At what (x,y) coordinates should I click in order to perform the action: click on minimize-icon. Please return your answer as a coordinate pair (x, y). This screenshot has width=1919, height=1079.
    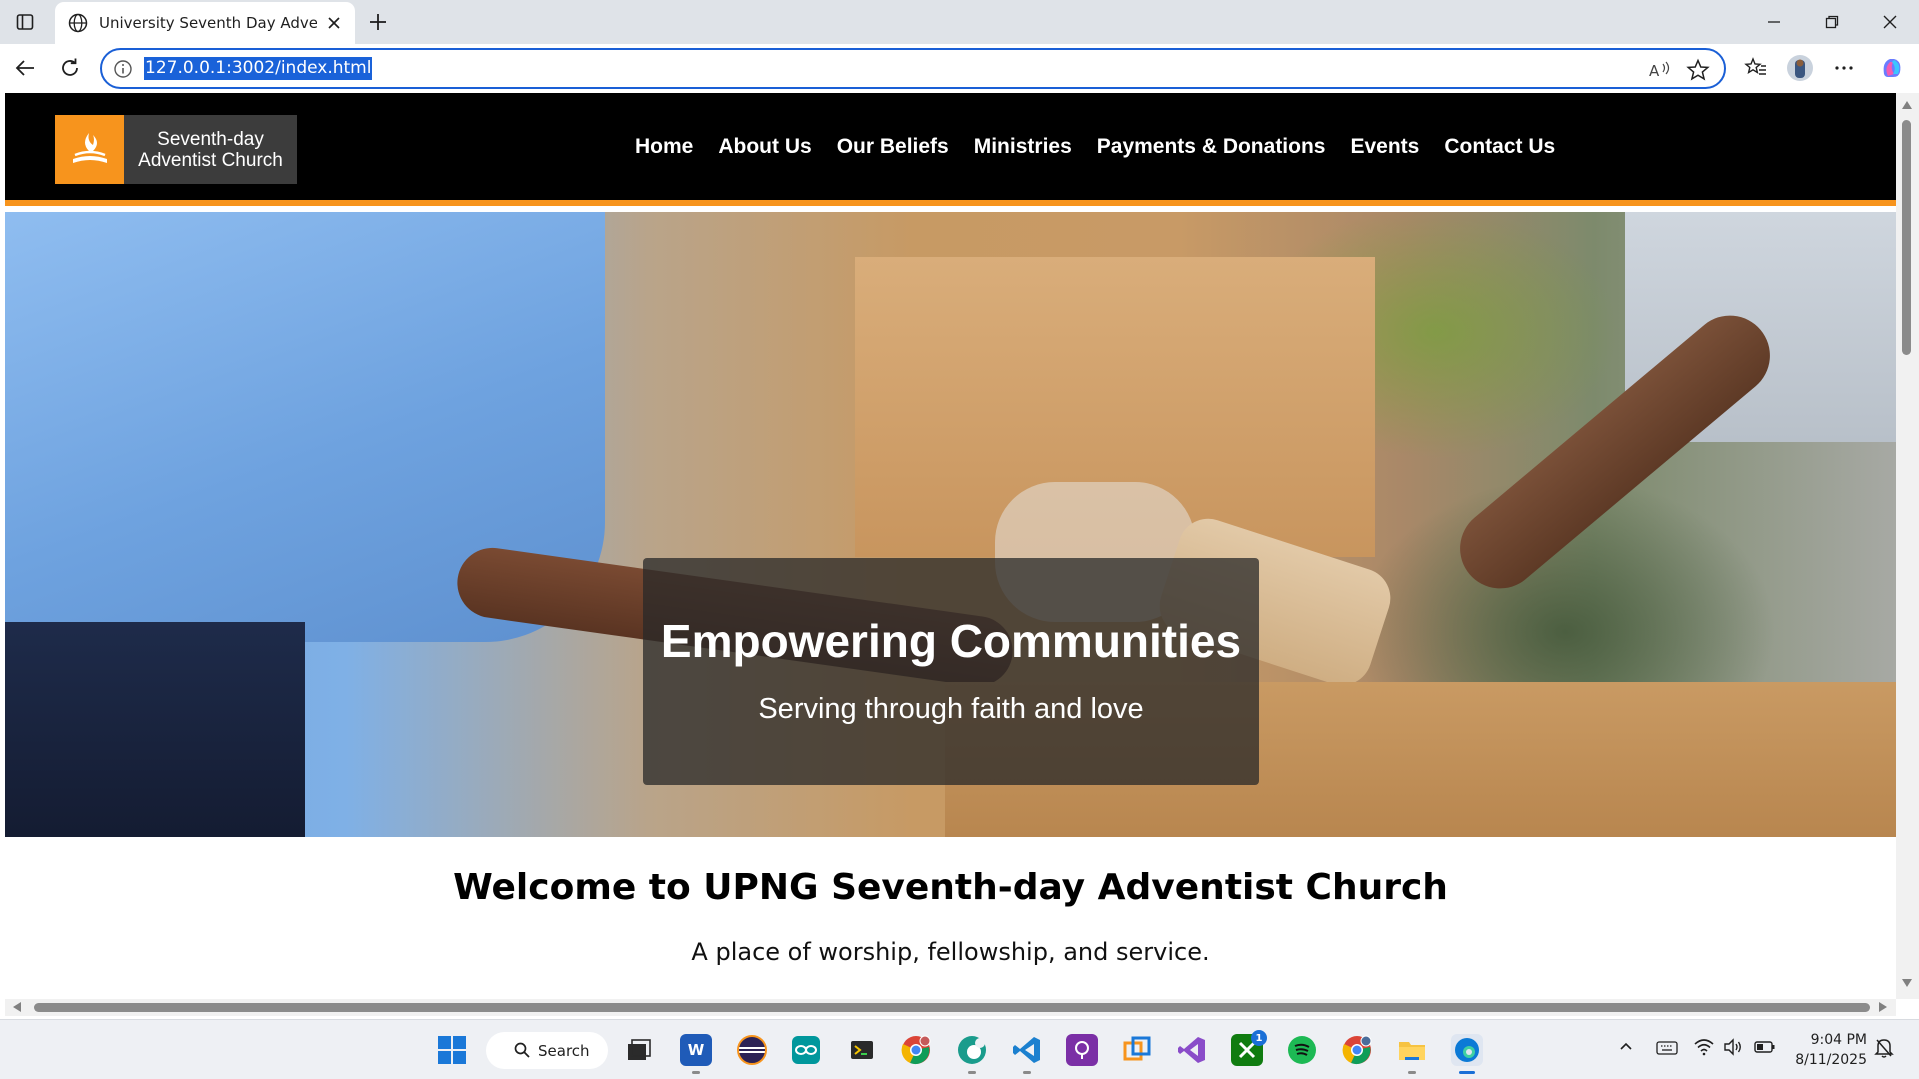
    Looking at the image, I should click on (1774, 22).